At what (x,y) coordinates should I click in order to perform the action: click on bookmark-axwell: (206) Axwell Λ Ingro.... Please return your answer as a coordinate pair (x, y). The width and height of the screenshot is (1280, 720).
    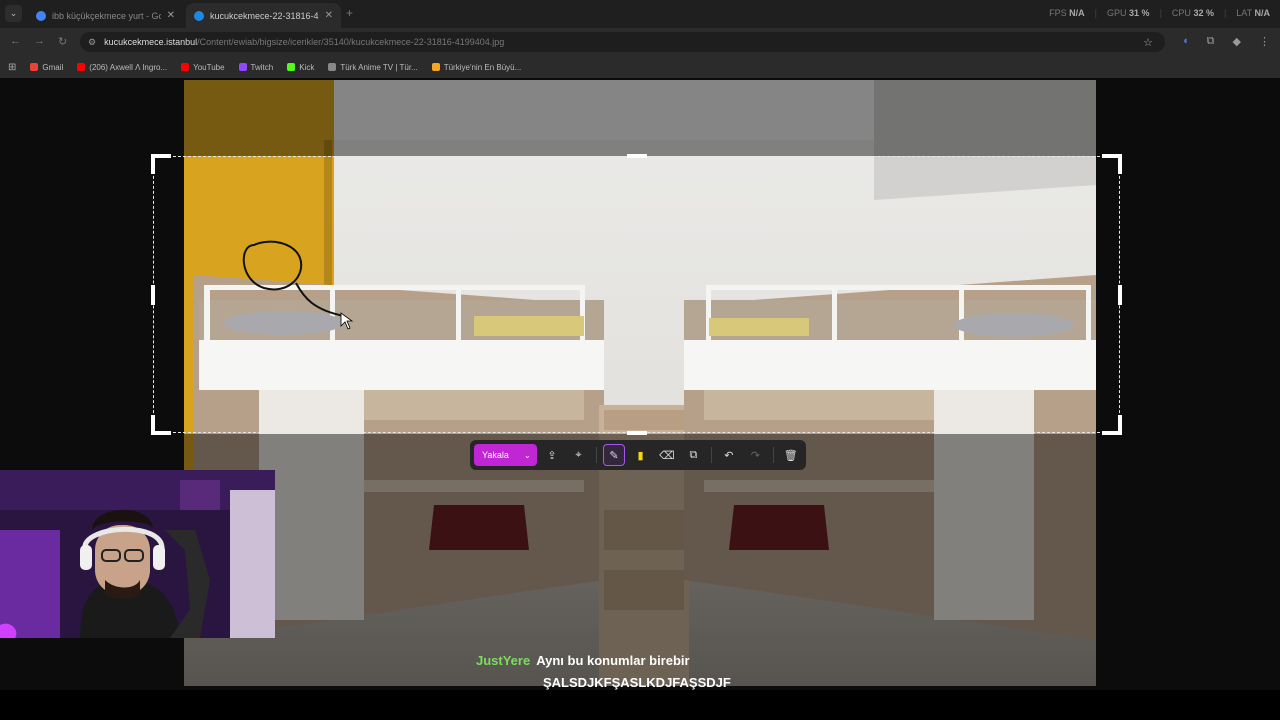
    Looking at the image, I should click on (122, 67).